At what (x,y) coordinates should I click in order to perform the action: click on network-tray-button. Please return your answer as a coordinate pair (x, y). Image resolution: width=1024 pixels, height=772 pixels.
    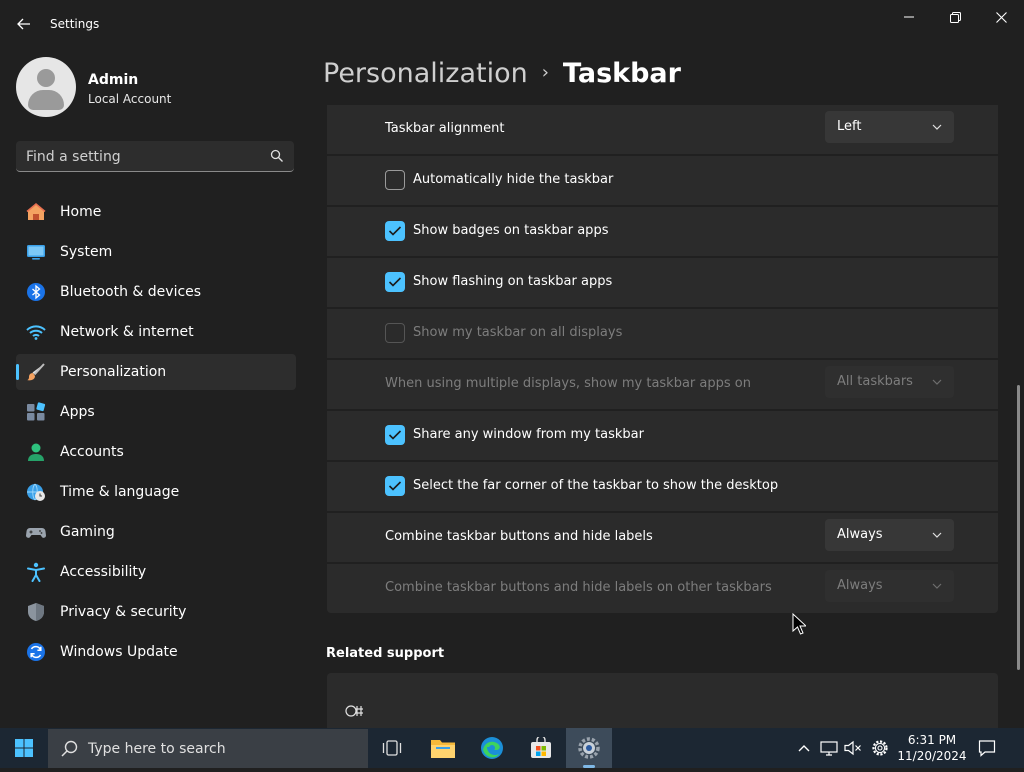
    Looking at the image, I should click on (829, 748).